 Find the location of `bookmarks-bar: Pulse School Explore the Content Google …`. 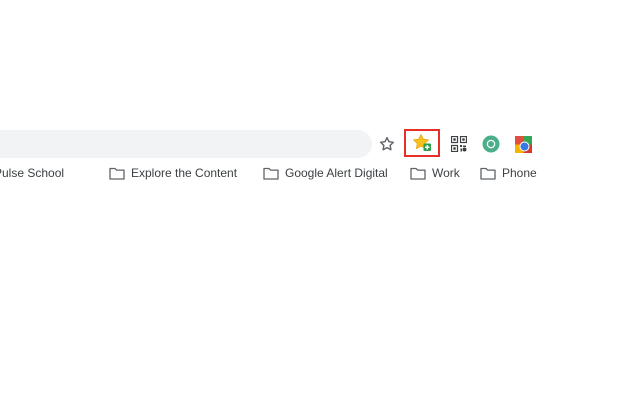

bookmarks-bar: Pulse School Explore the Content Google … is located at coordinates (320, 172).